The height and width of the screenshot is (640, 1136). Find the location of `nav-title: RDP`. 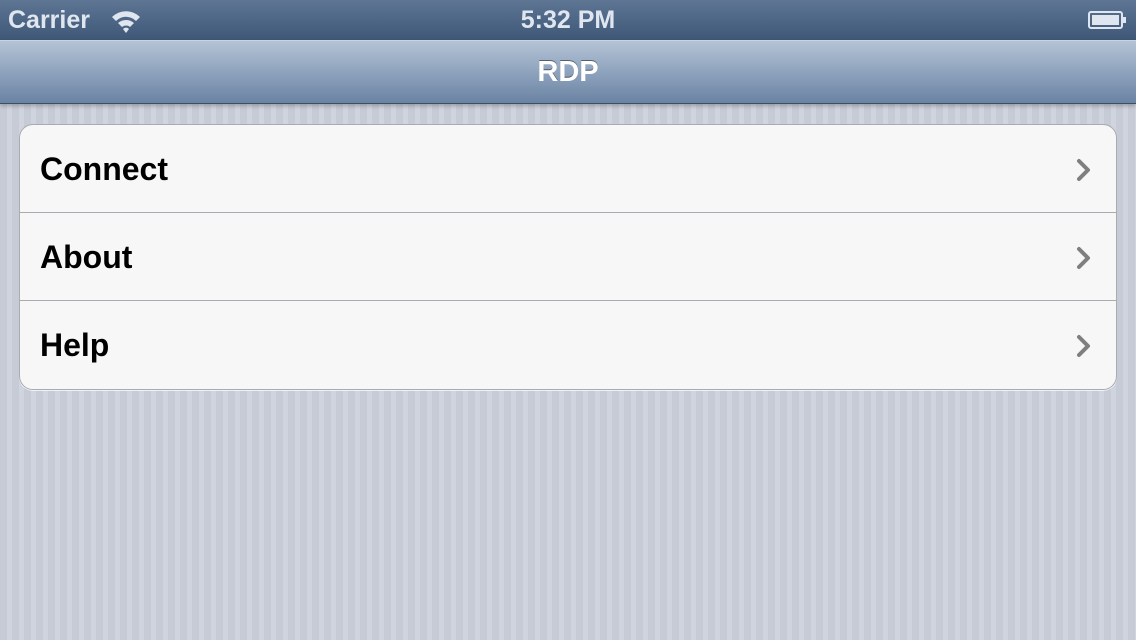

nav-title: RDP is located at coordinates (568, 72).